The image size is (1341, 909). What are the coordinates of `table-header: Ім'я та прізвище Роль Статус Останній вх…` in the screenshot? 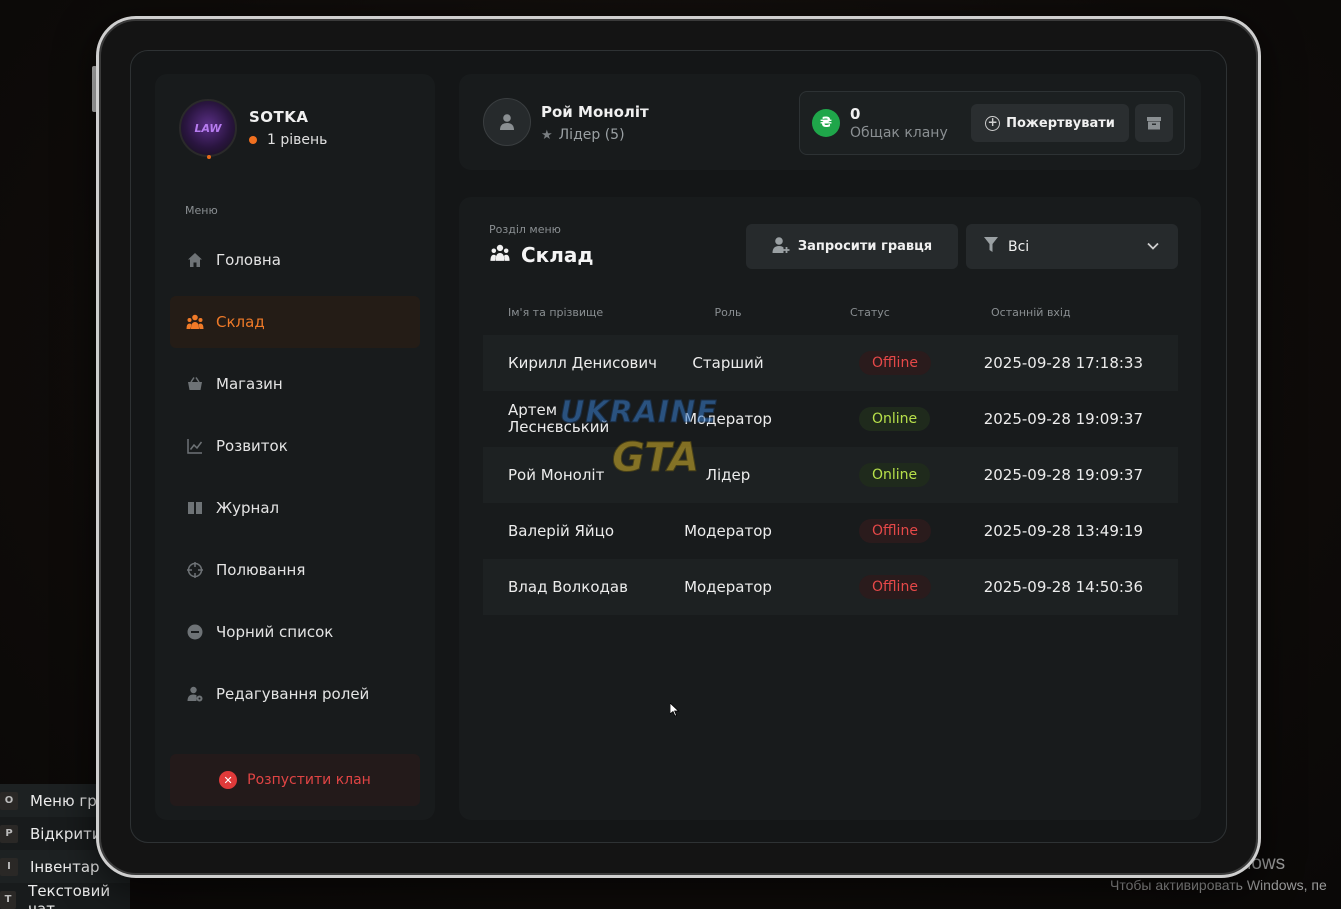 It's located at (830, 312).